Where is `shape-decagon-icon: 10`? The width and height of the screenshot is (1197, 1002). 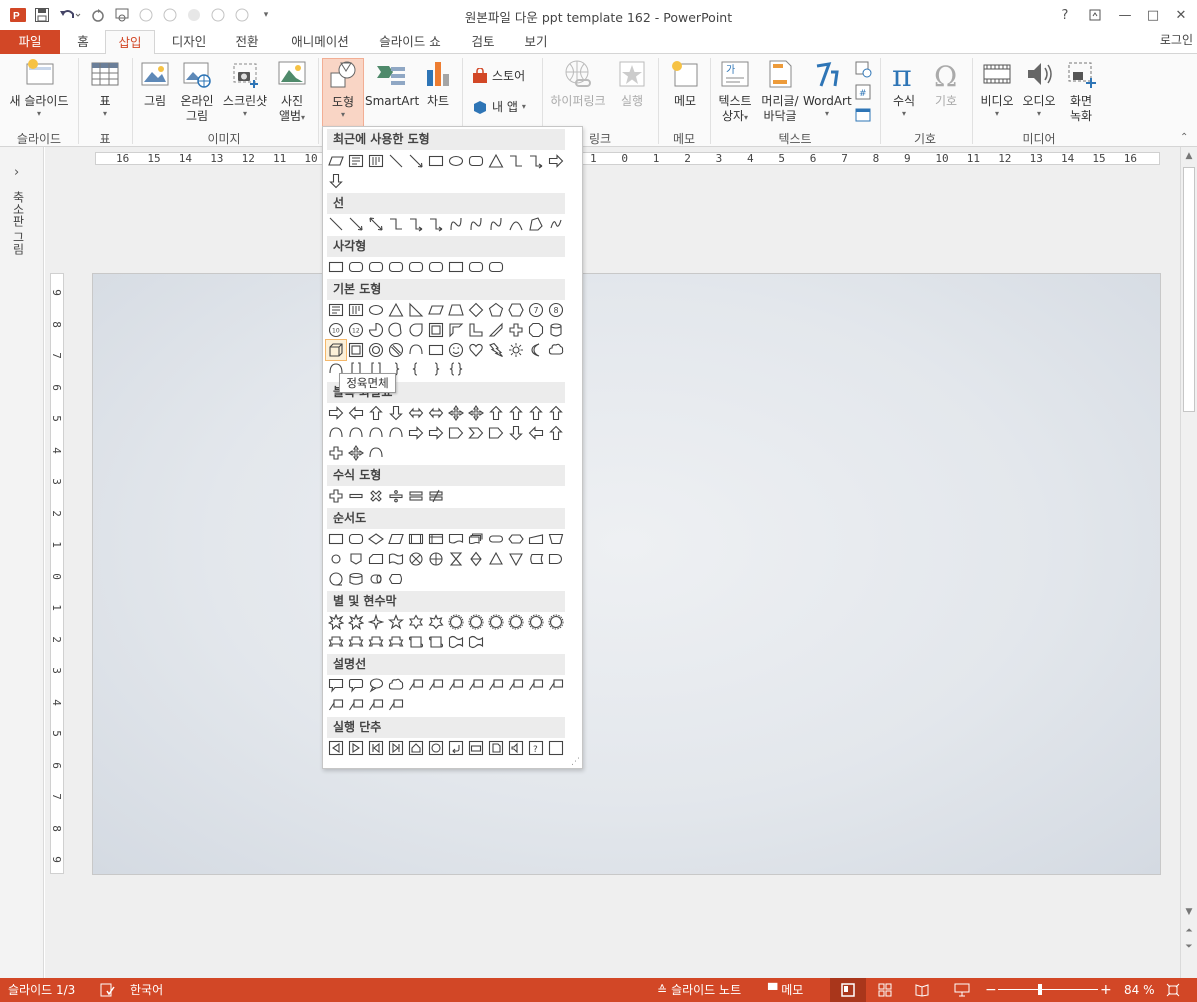 shape-decagon-icon: 10 is located at coordinates (336, 330).